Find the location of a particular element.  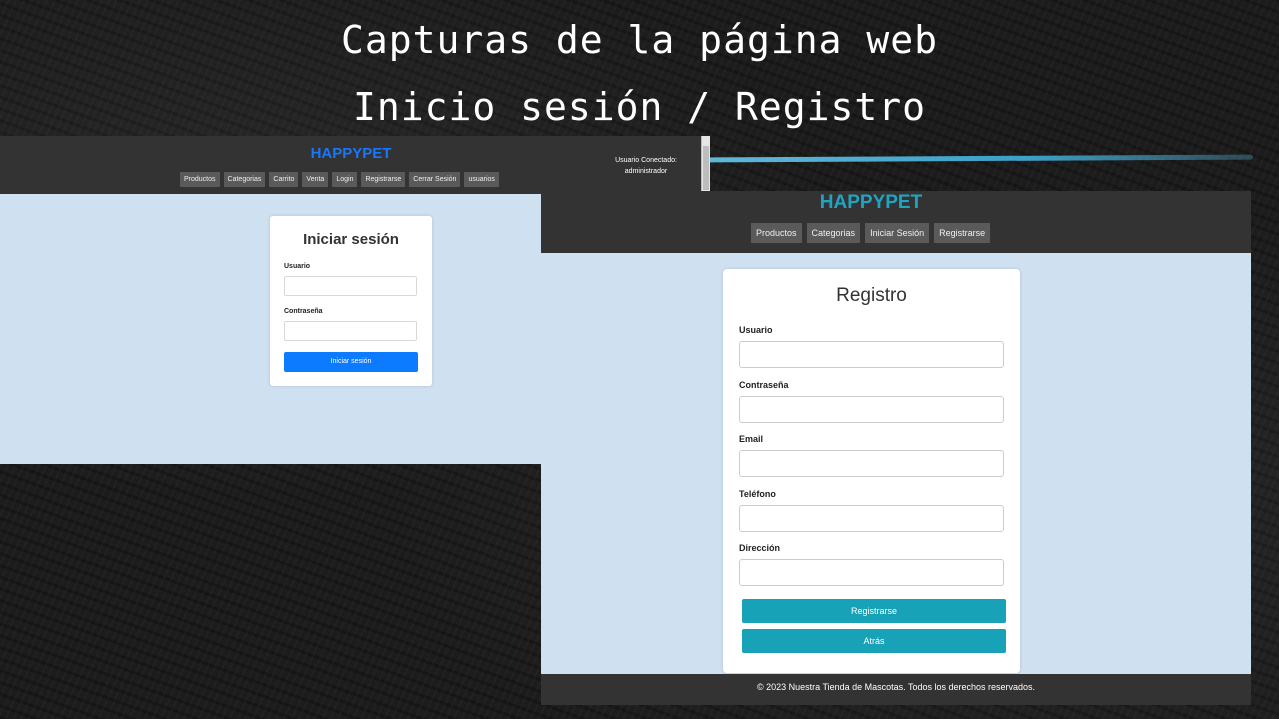

chalk-underline is located at coordinates (980, 158).